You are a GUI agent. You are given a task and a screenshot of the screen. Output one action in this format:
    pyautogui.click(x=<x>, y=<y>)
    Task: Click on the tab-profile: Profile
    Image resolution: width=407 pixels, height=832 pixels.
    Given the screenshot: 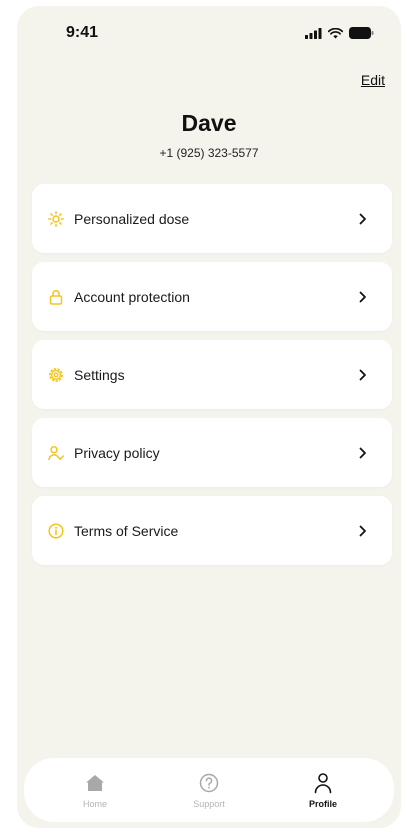 What is the action you would take?
    pyautogui.click(x=323, y=790)
    